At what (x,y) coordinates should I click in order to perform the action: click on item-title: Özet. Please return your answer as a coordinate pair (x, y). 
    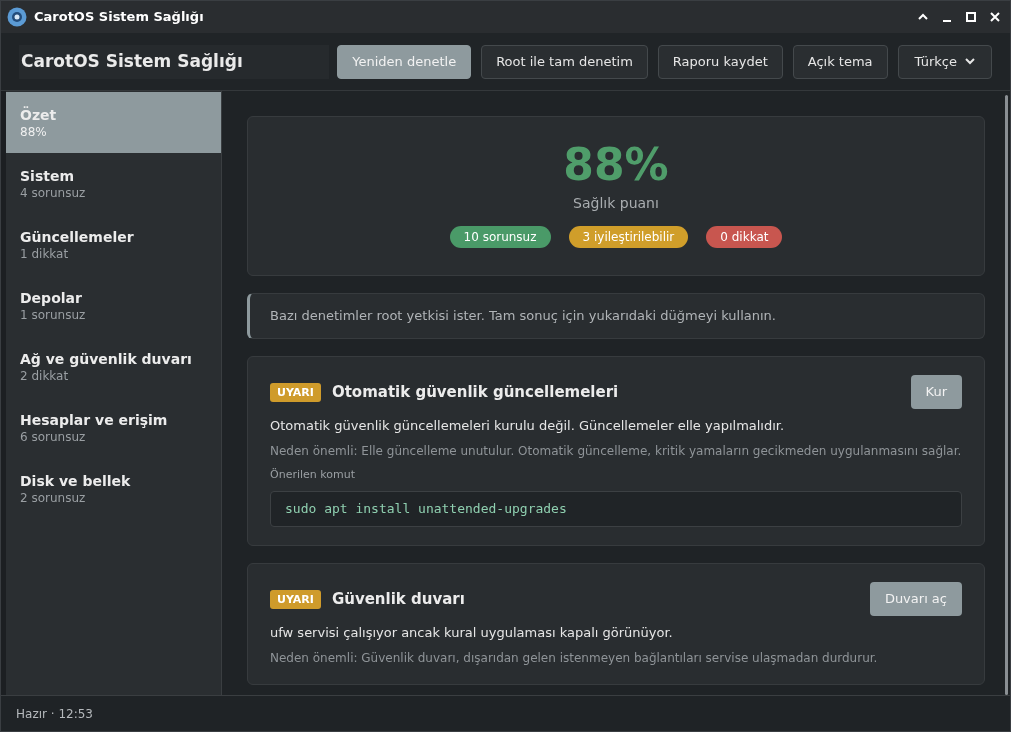
    Looking at the image, I should click on (39, 114).